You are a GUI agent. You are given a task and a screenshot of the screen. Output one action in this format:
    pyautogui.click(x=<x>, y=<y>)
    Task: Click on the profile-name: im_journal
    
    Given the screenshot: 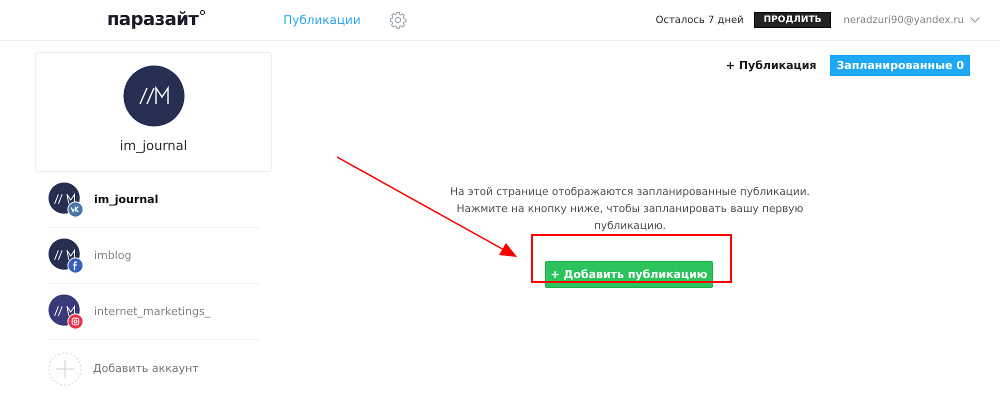 What is the action you would take?
    pyautogui.click(x=154, y=146)
    